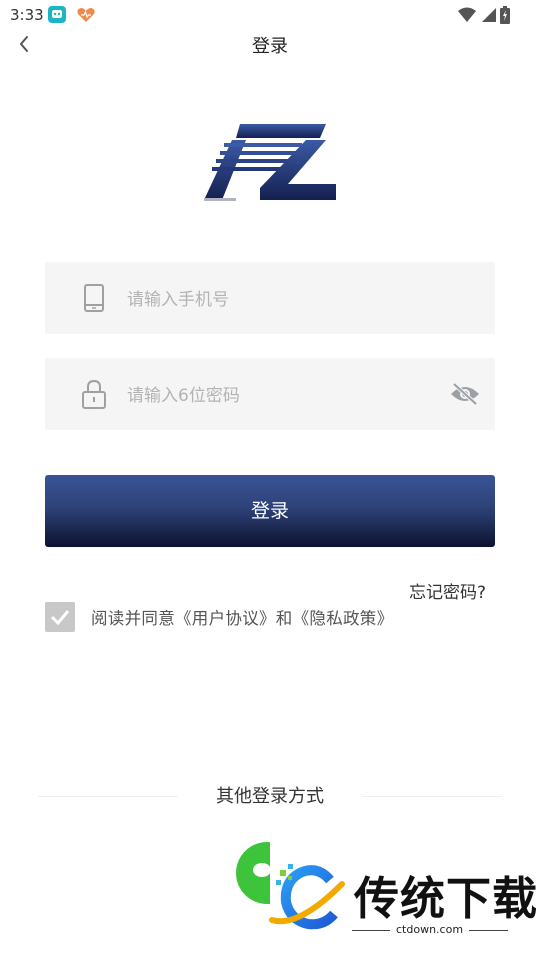 The image size is (540, 960). What do you see at coordinates (447, 590) in the screenshot?
I see `forgot-password-link: 忘记密码?` at bounding box center [447, 590].